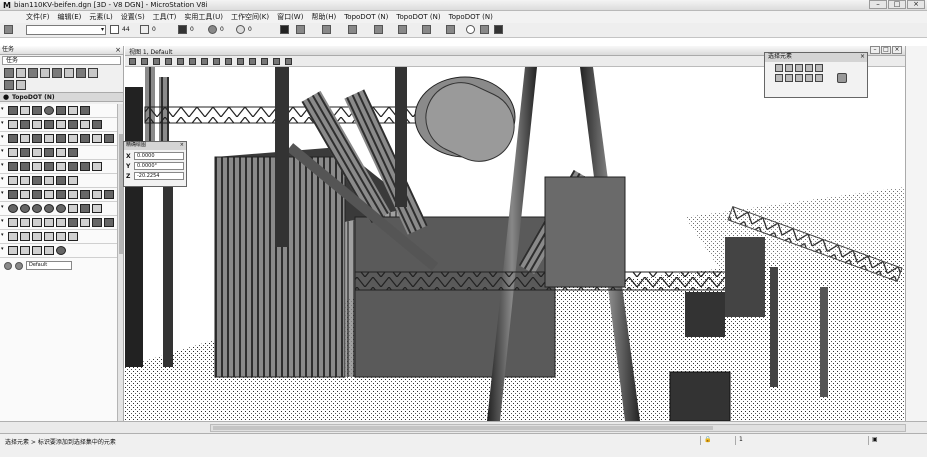  What do you see at coordinates (93, 73) in the screenshot?
I see `mirror-icon` at bounding box center [93, 73].